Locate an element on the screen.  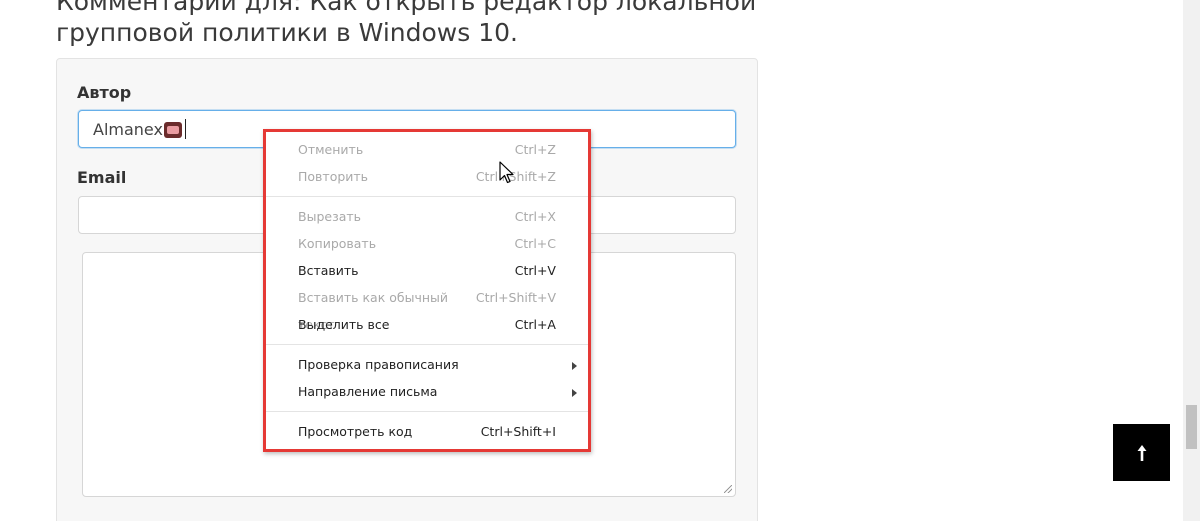
menu-item-label: Повторить is located at coordinates (333, 176).